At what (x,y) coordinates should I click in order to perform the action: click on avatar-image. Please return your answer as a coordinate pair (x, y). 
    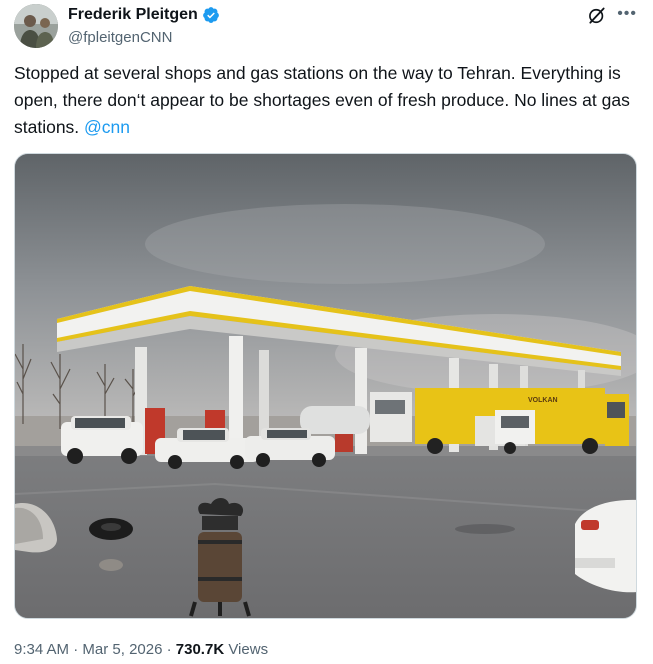
    Looking at the image, I should click on (36, 26).